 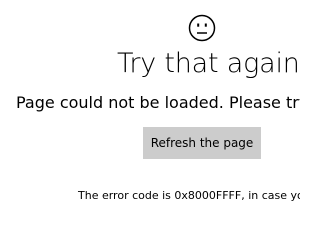 What do you see at coordinates (158, 102) in the screenshot?
I see `error-message: Page could not be loaded. Please try` at bounding box center [158, 102].